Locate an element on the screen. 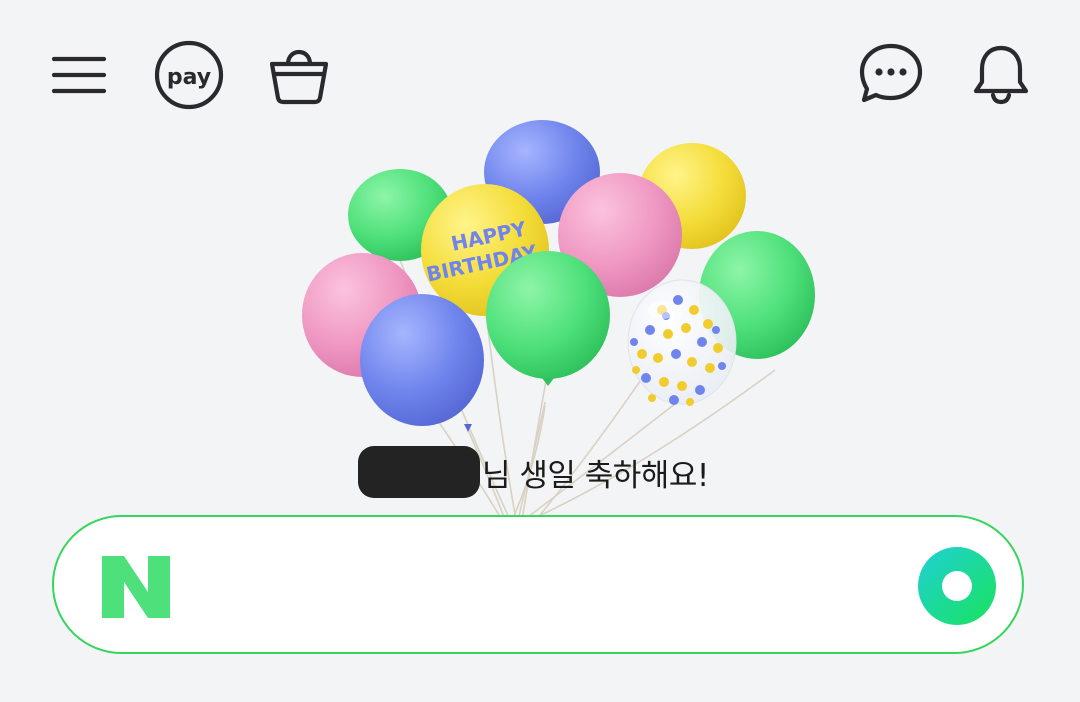 This screenshot has height=702, width=1080. hamburger-menu-icon is located at coordinates (79, 75).